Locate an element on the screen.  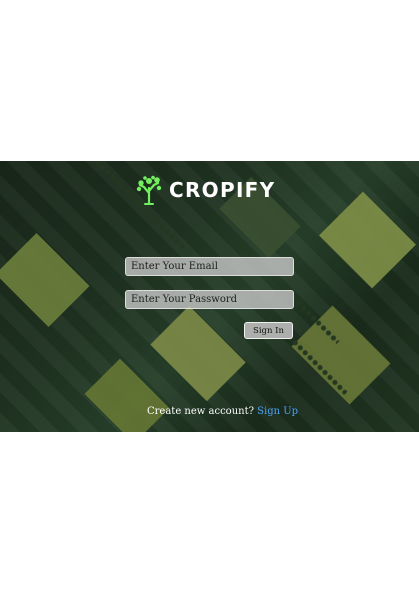
password-input is located at coordinates (212, 299).